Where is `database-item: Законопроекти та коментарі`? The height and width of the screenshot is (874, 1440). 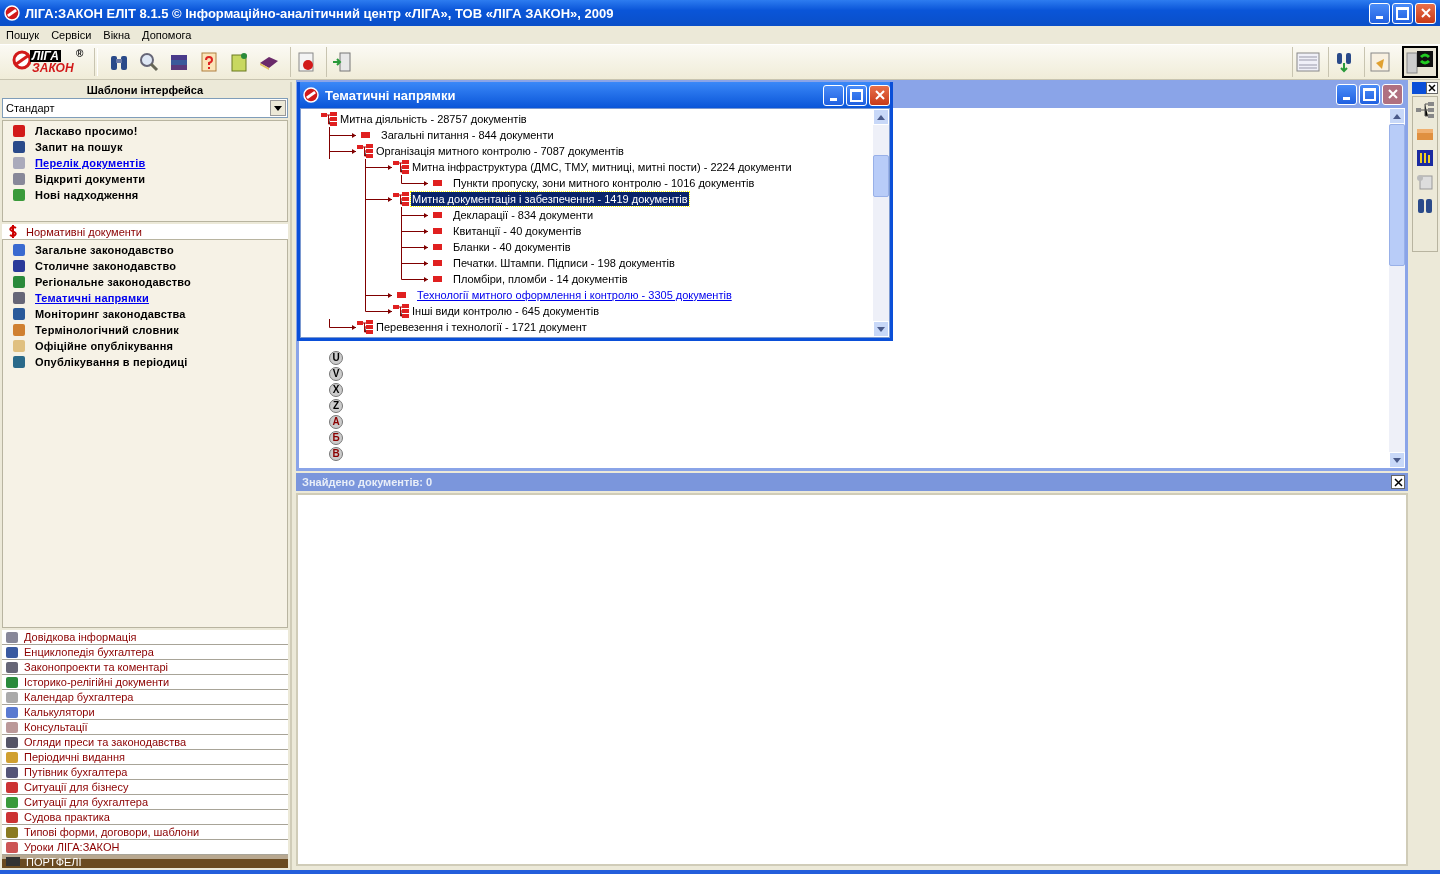
database-item: Законопроекти та коментарі is located at coordinates (145, 667).